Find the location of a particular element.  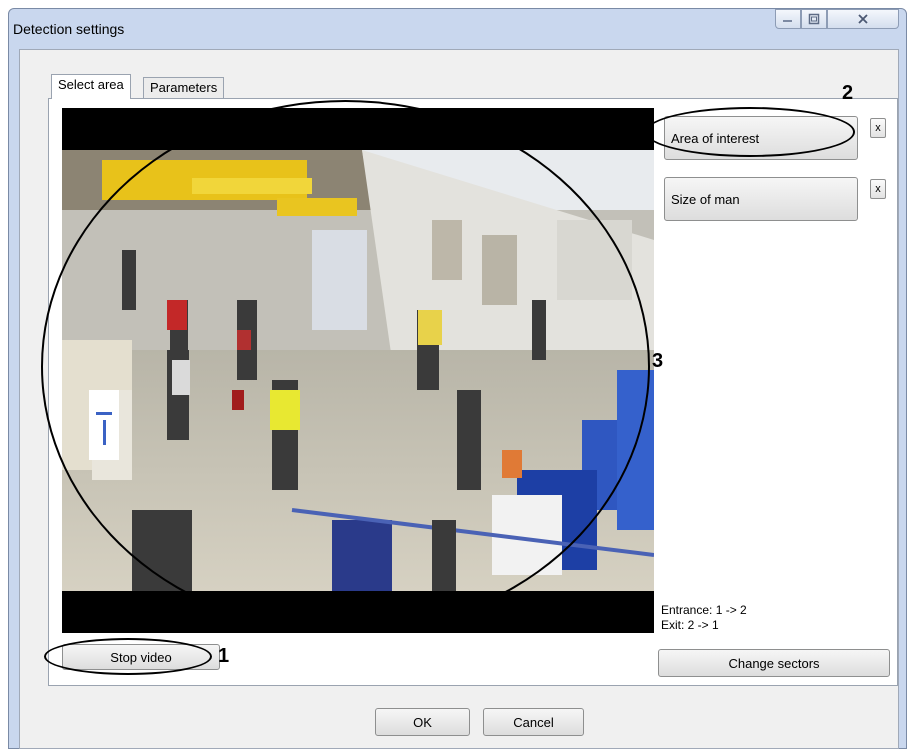

window-title: Detection settings is located at coordinates (69, 29).